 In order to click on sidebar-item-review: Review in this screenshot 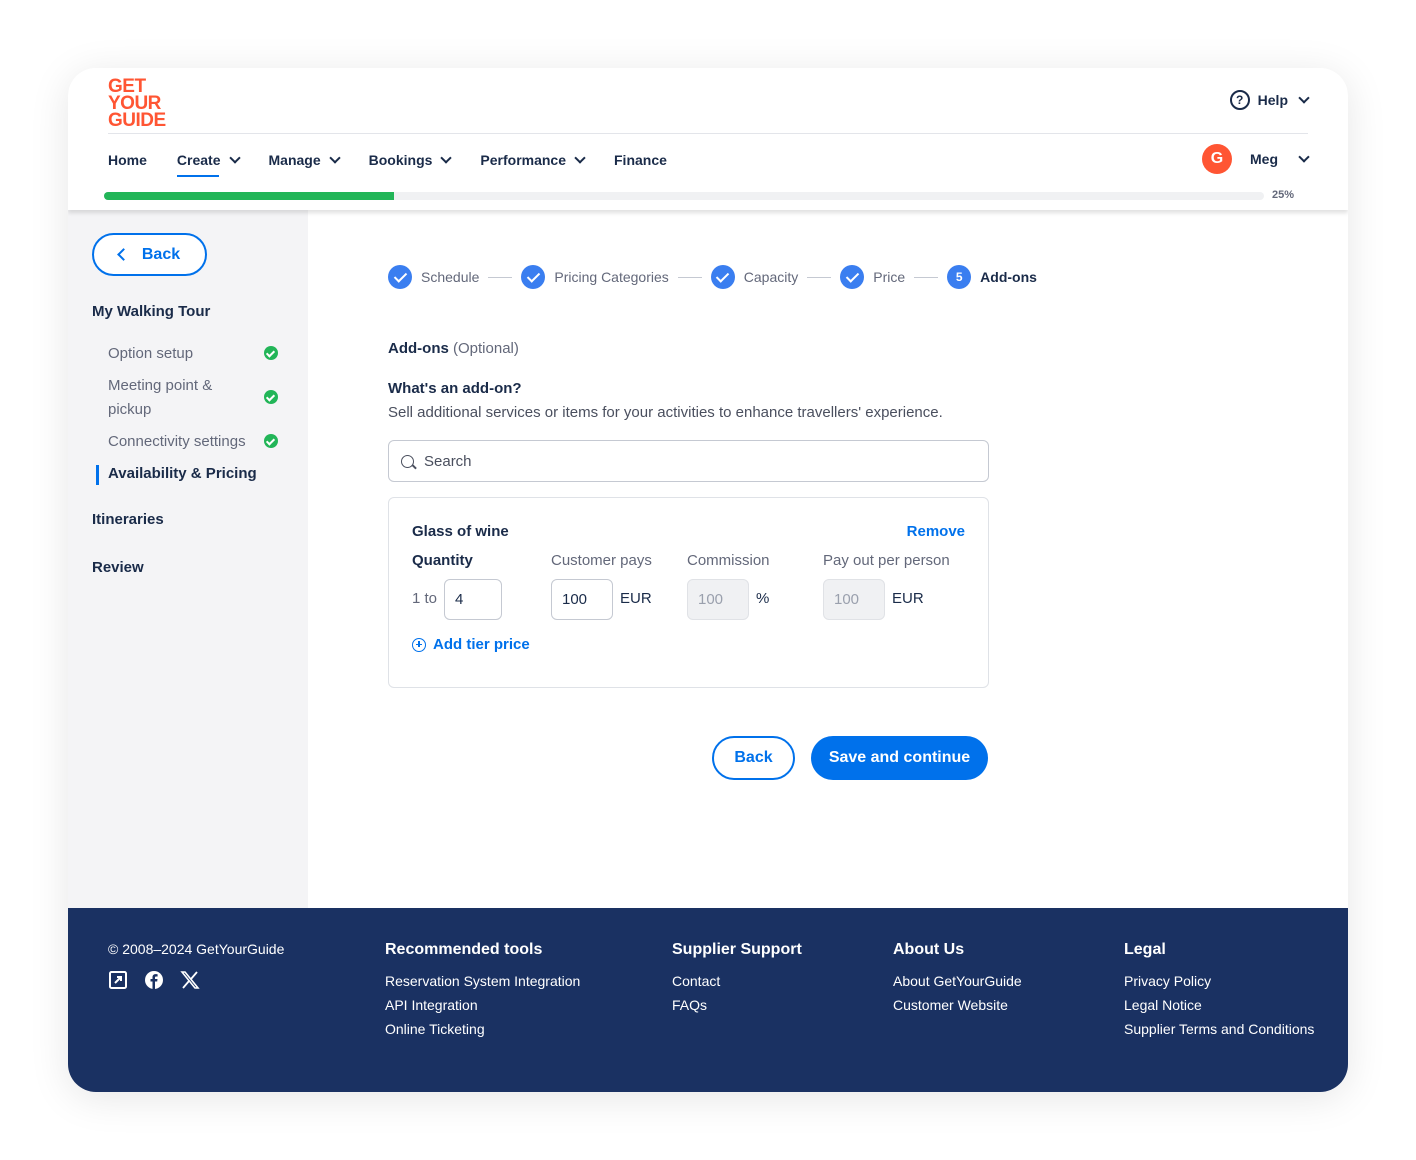, I will do `click(118, 567)`.